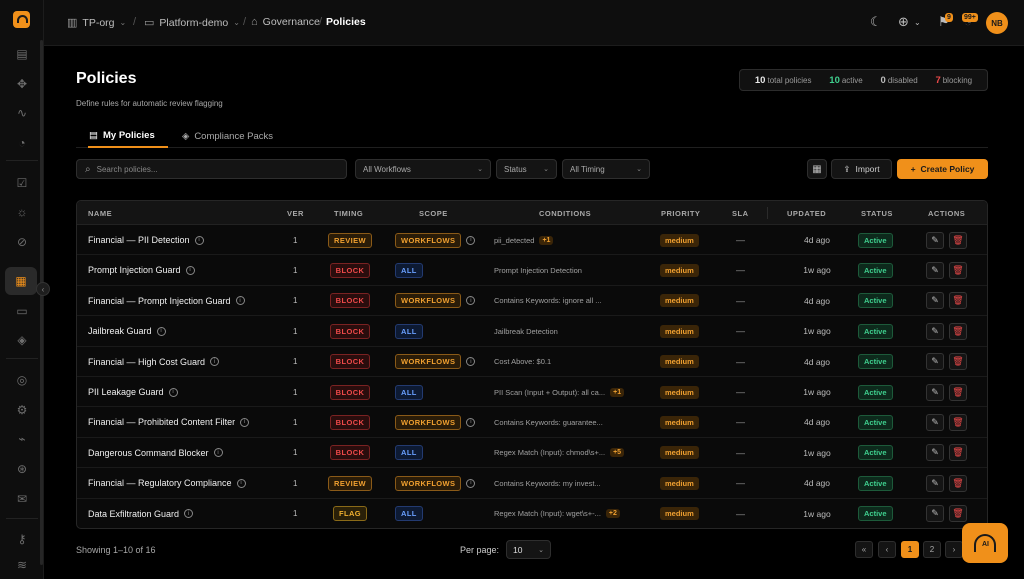  What do you see at coordinates (612, 514) in the screenshot?
I see `more-conditions-badge: +2` at bounding box center [612, 514].